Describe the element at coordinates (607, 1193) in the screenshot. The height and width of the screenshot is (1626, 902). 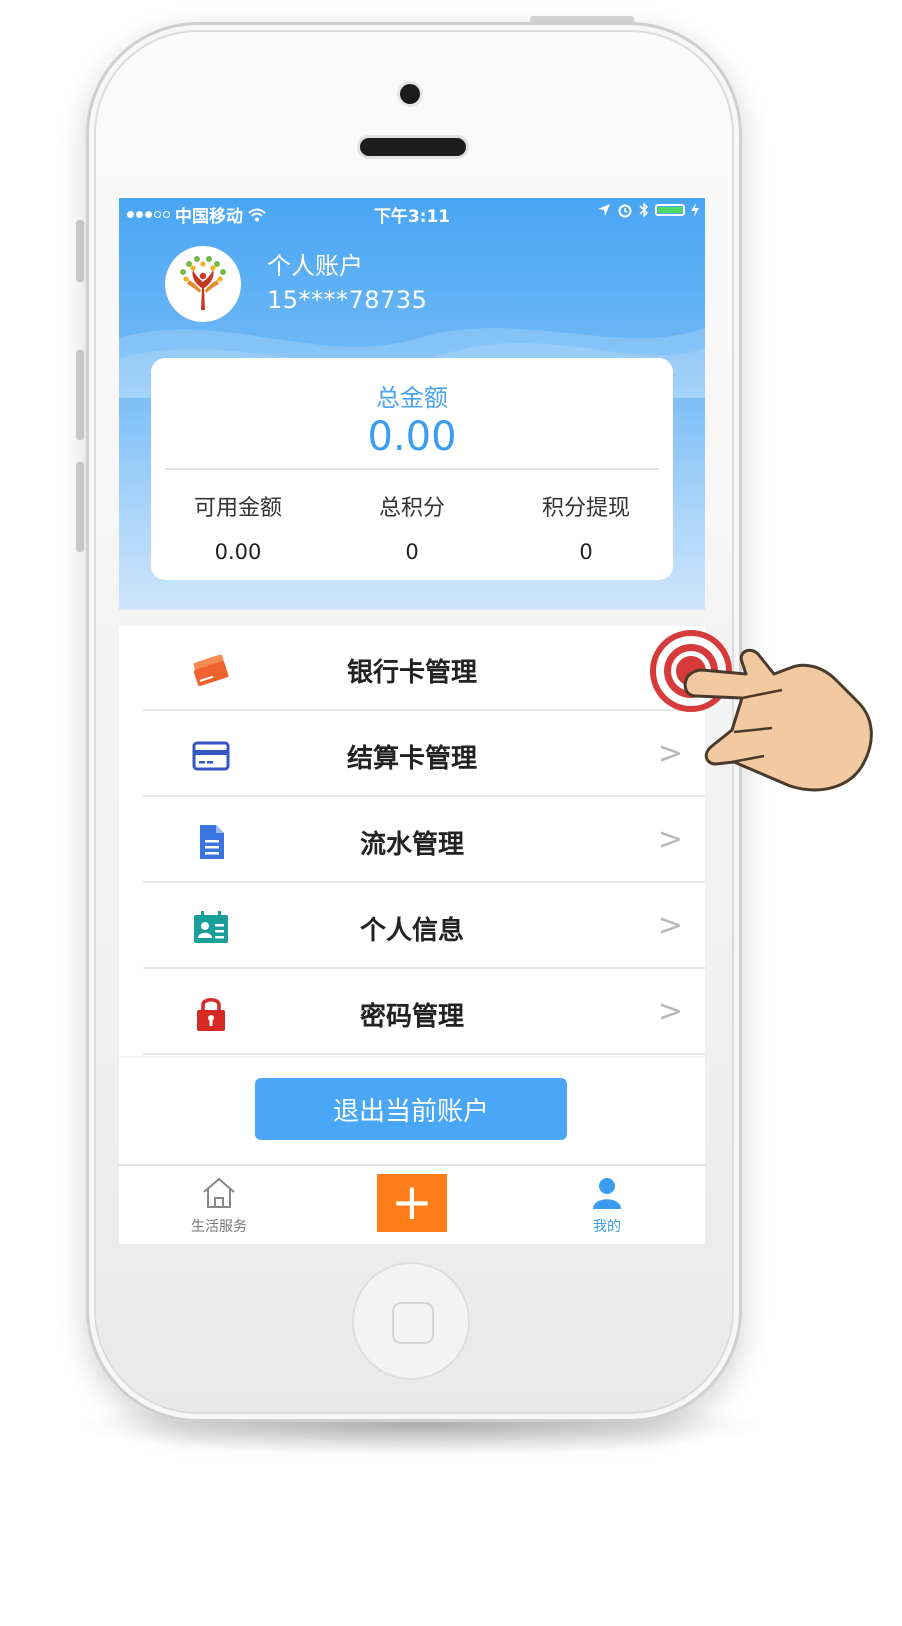
I see `user-icon` at that location.